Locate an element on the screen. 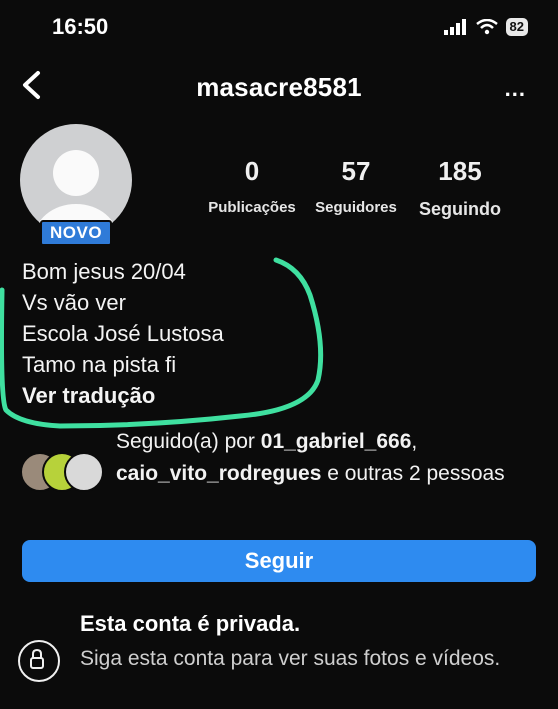  new-badge: NOVO is located at coordinates (76, 233).